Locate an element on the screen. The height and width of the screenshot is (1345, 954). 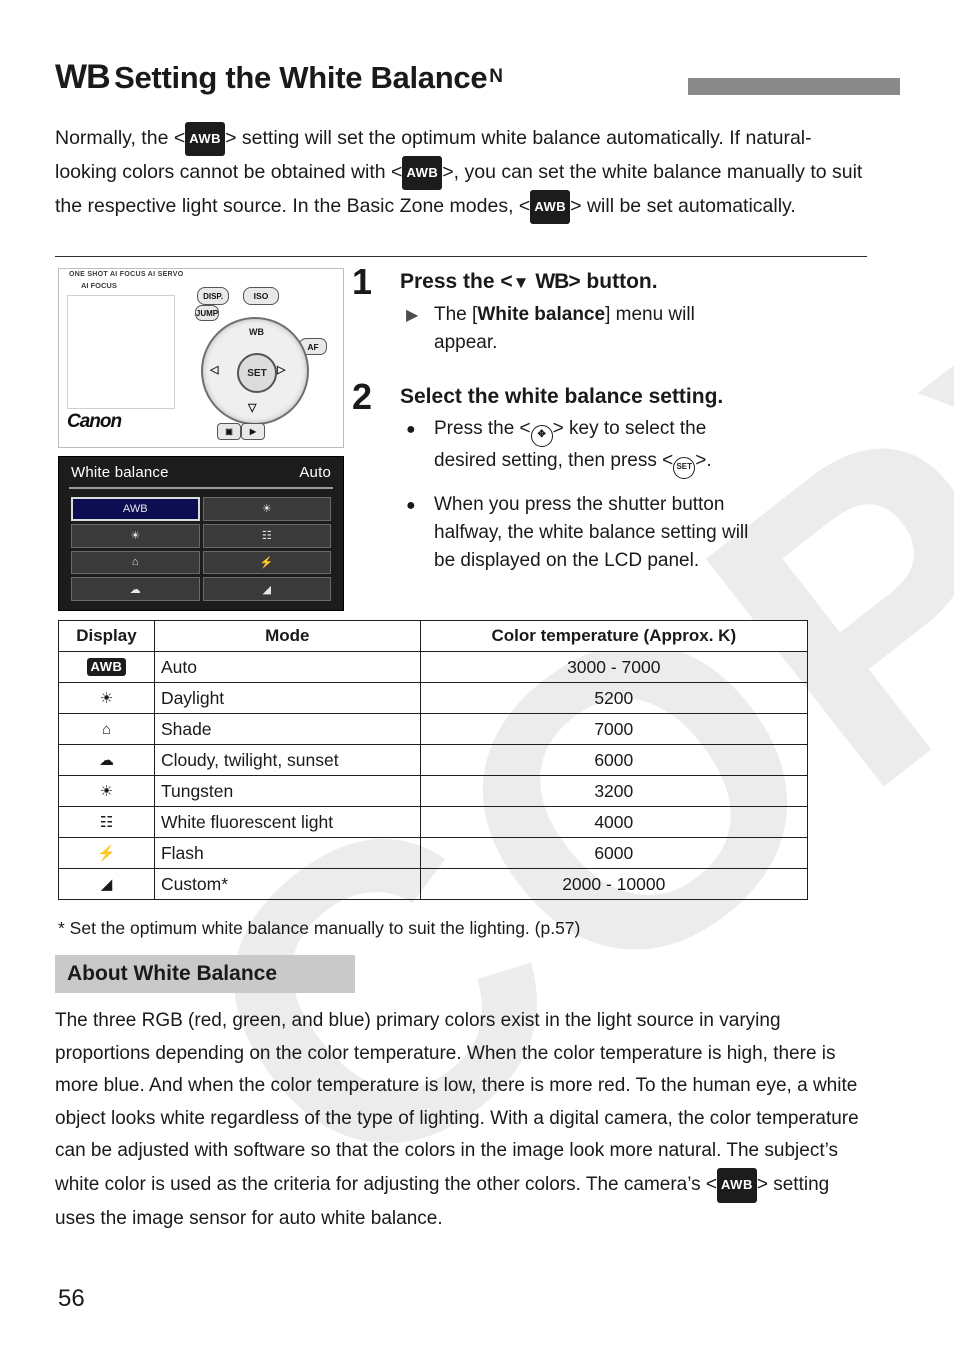
step-1-body: ▶ The [White balance] menu will appear. is located at coordinates (636, 329).